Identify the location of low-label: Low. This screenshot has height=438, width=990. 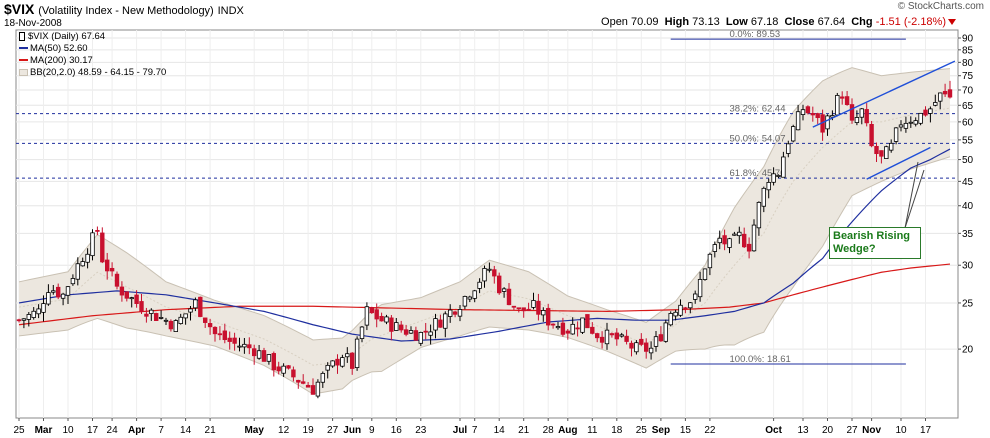
(736, 22).